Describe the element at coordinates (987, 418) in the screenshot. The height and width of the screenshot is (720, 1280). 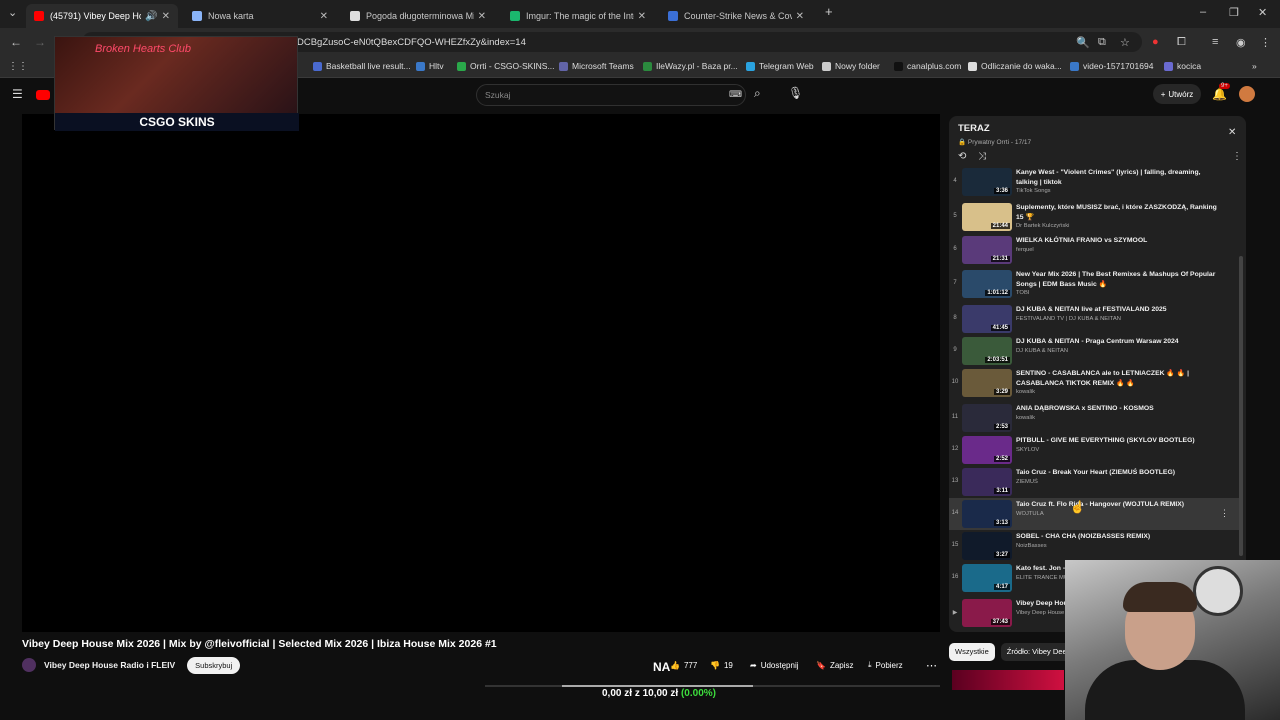
I see `playlist-thumbnail: 2:53` at that location.